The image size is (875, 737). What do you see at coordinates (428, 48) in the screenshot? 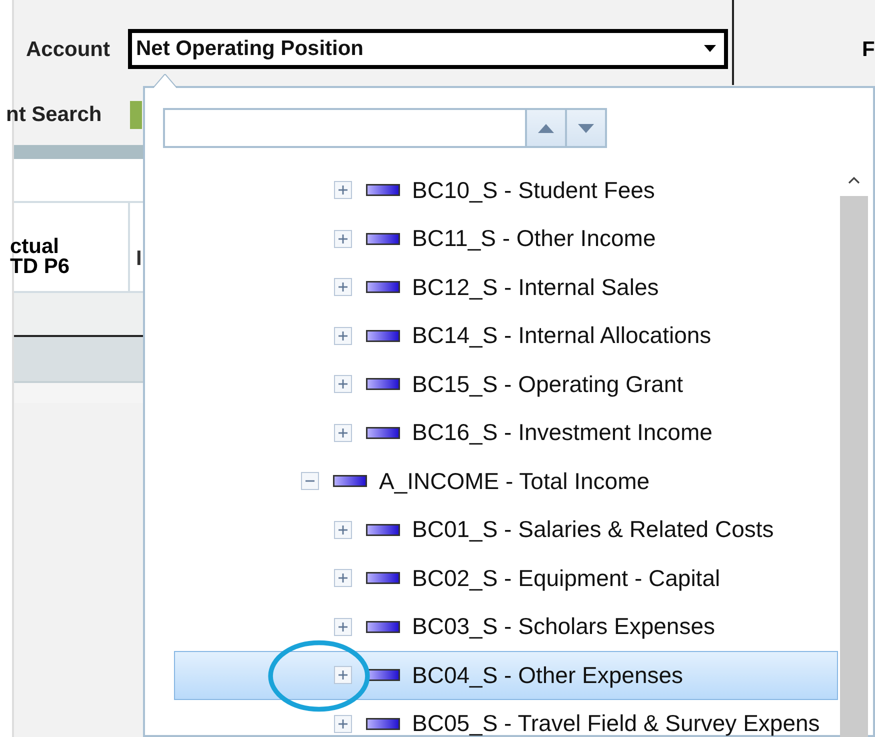
I see `account-dropdown: Net Operating Position` at bounding box center [428, 48].